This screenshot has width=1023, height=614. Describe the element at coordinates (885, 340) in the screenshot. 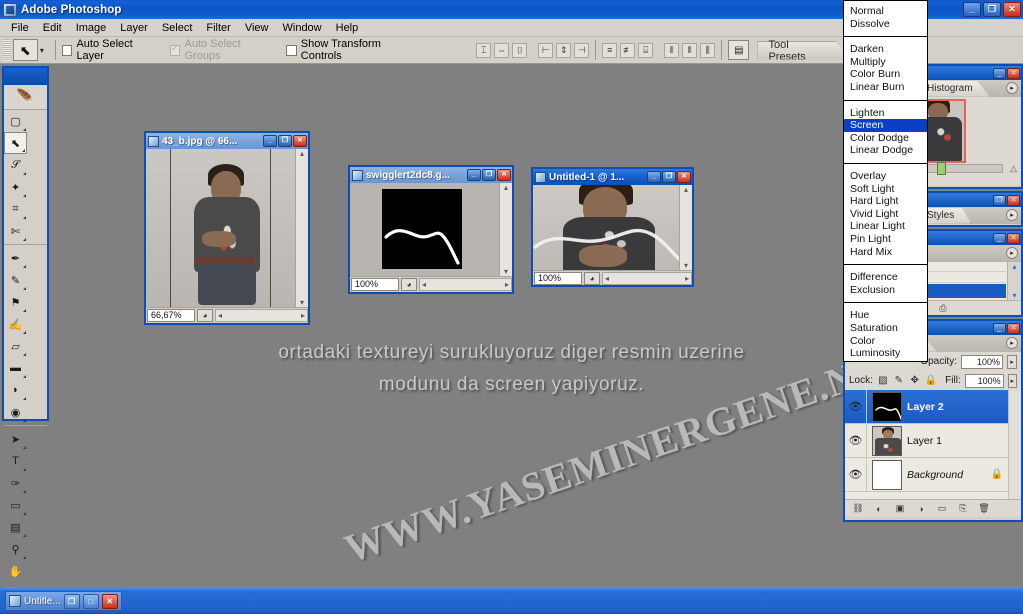

I see `blend-mode-color: Color` at that location.